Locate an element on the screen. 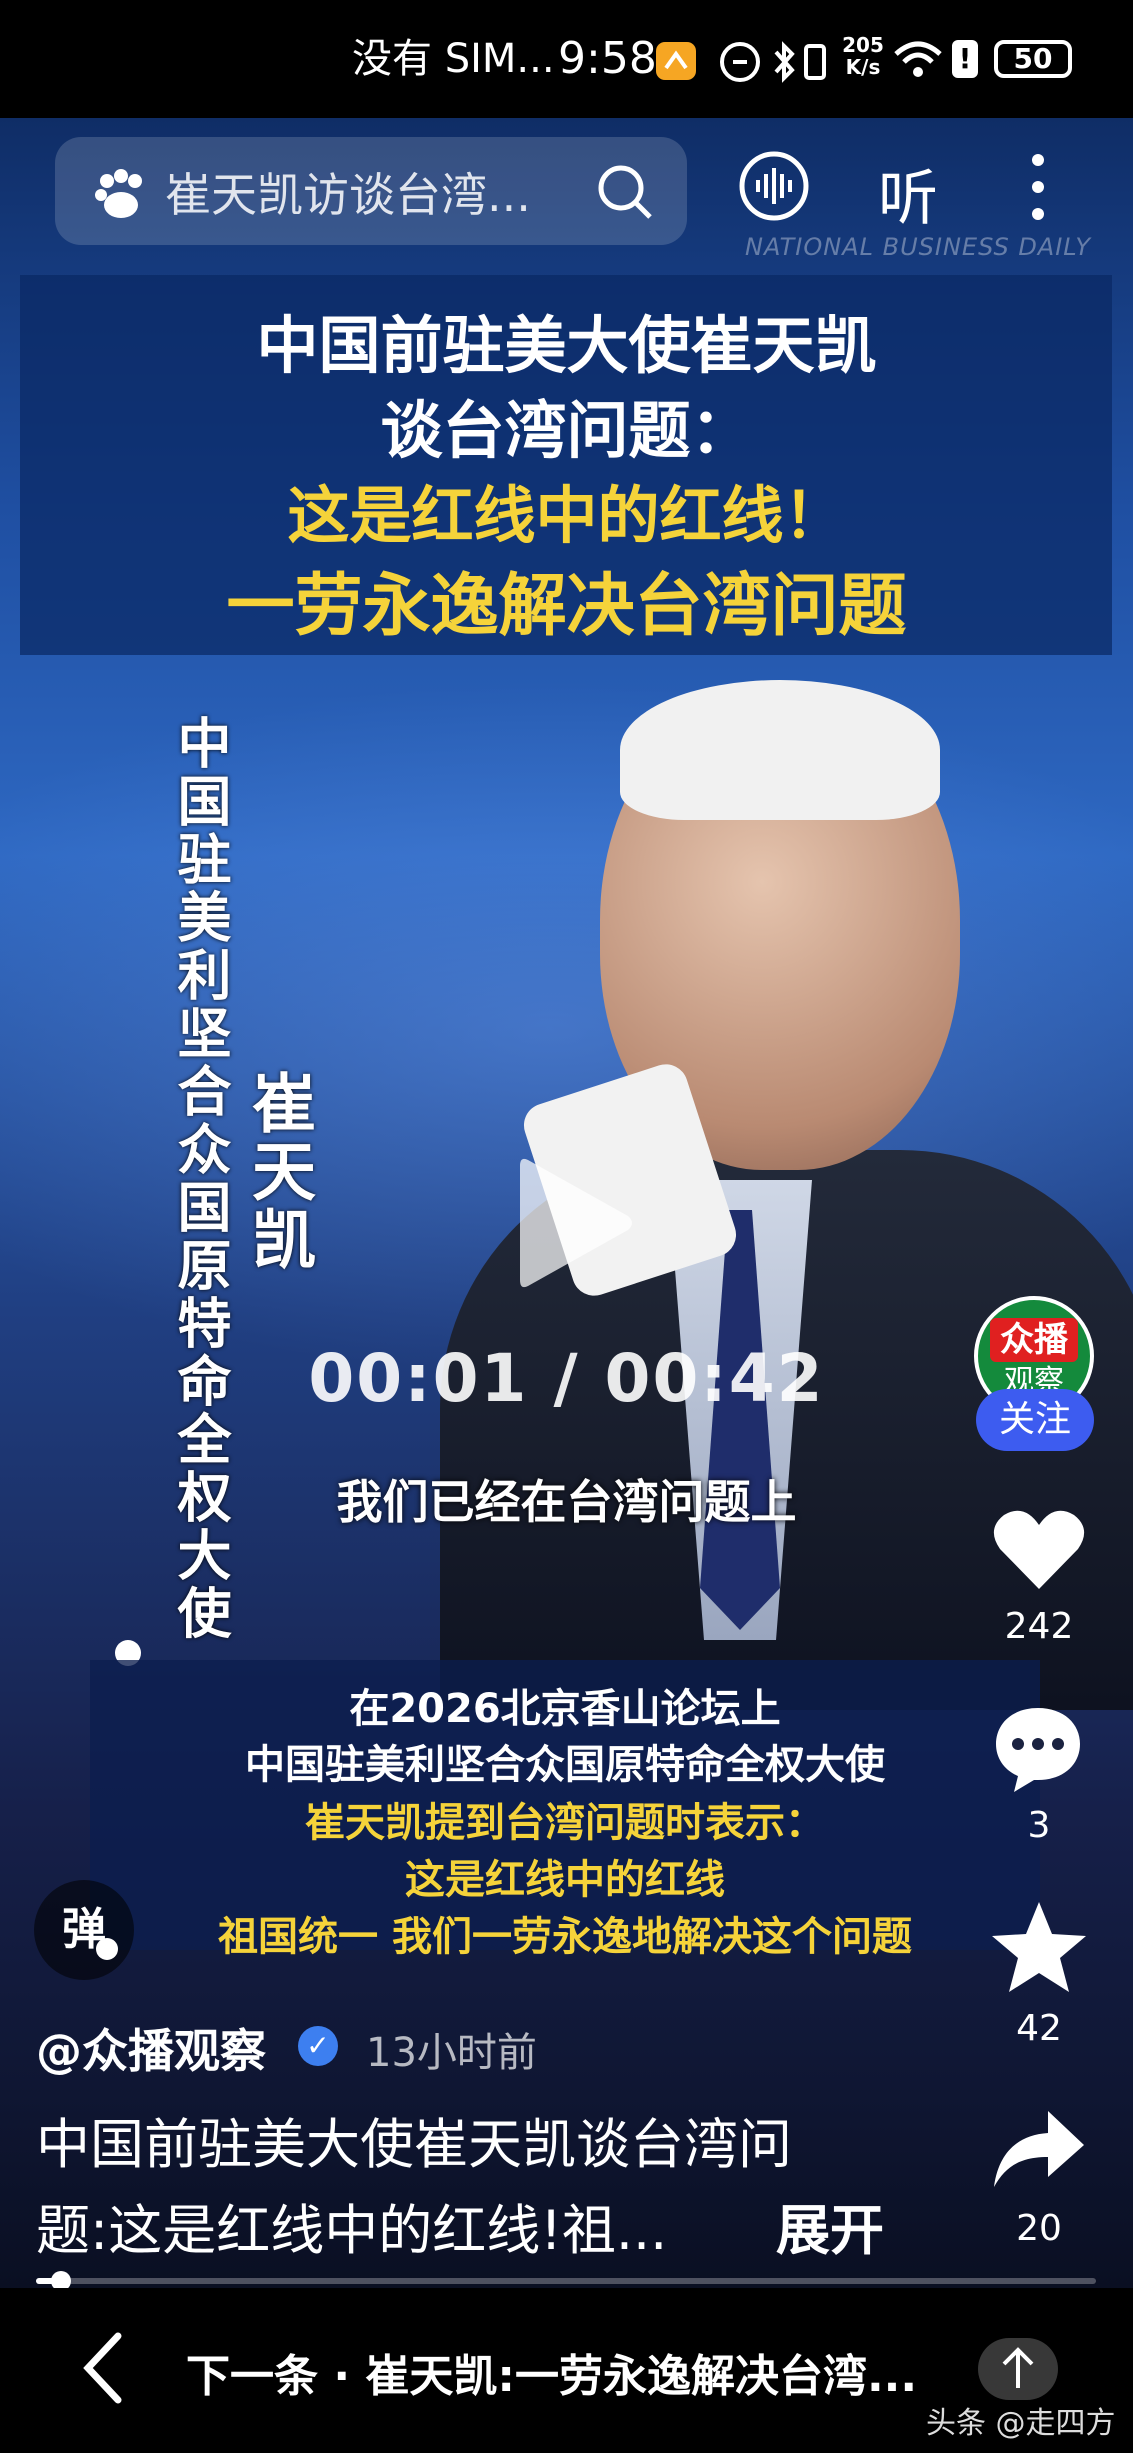 The width and height of the screenshot is (1133, 2453). share-icon is located at coordinates (1038, 2150).